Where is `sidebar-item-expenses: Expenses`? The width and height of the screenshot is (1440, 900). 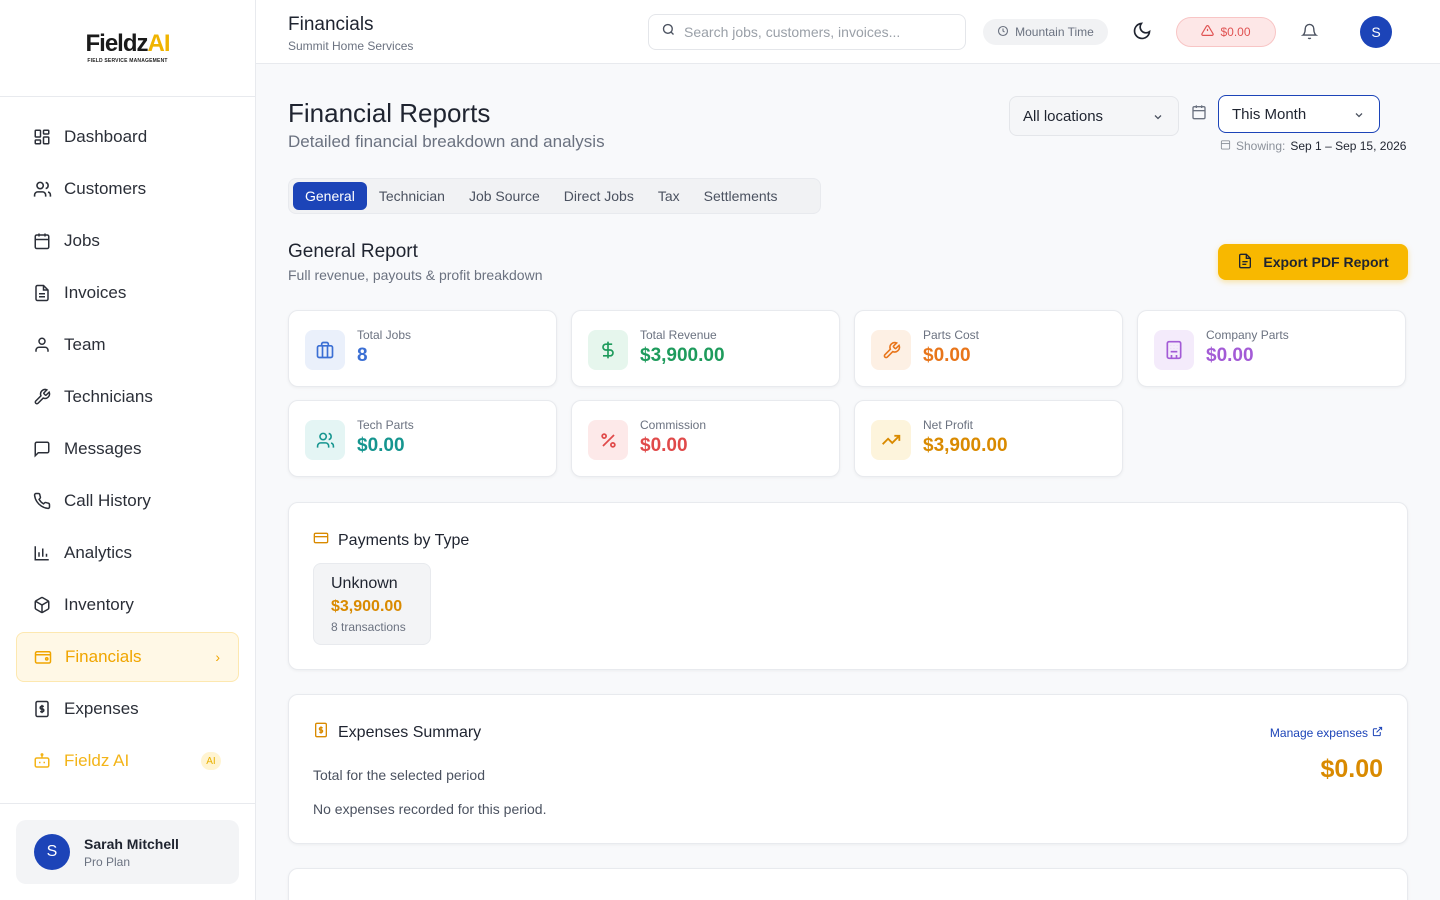 sidebar-item-expenses: Expenses is located at coordinates (127, 709).